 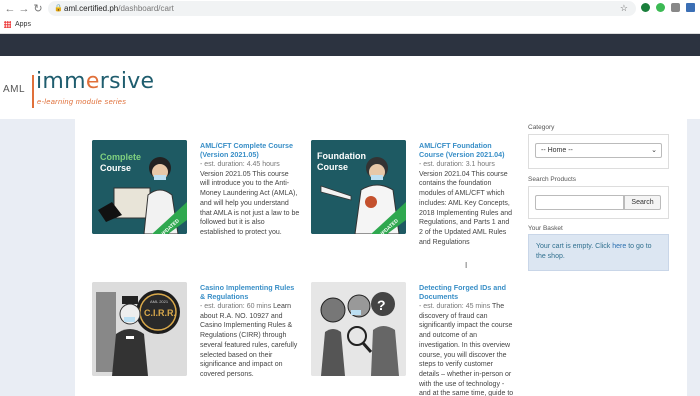 I want to click on site-top-bar, so click(x=350, y=45).